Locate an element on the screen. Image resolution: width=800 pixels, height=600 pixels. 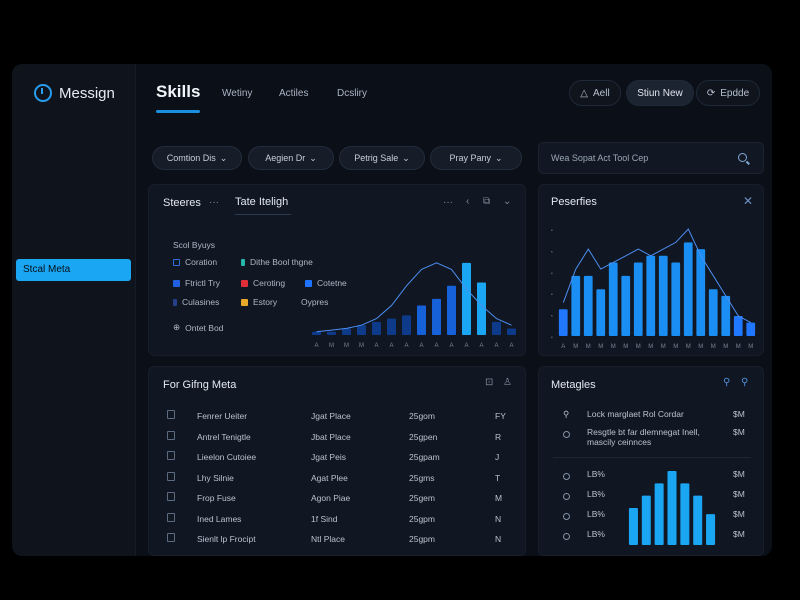
legend-swatch is located at coordinates (176, 283).